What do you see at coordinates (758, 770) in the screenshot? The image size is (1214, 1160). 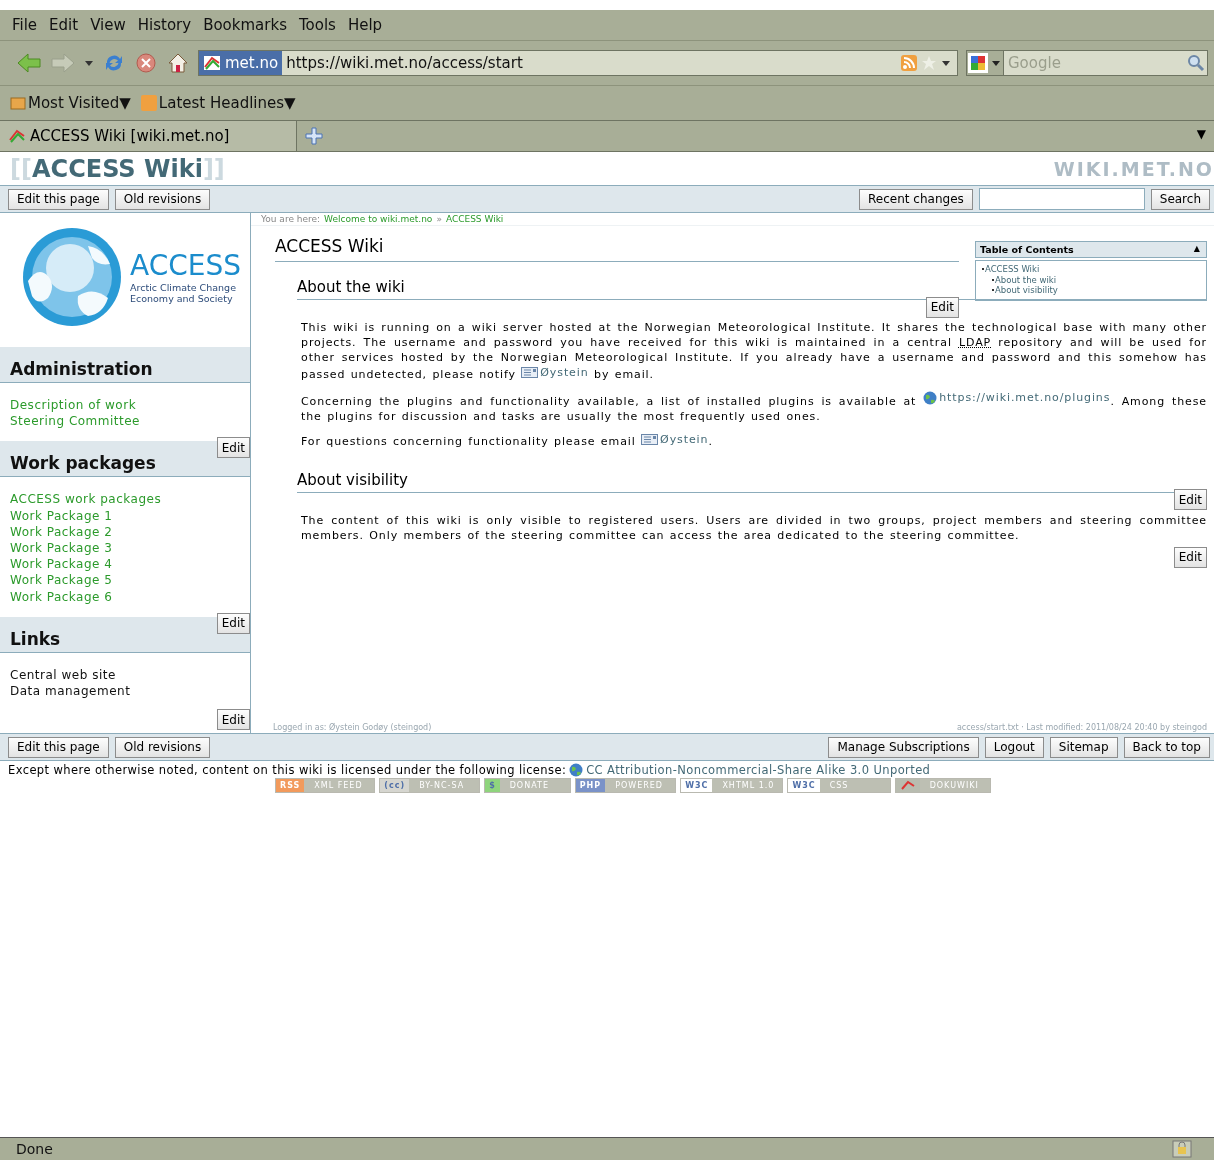 I see `license-link: CC Attribution-Noncommercial-Share Alike 3.0 Unported` at bounding box center [758, 770].